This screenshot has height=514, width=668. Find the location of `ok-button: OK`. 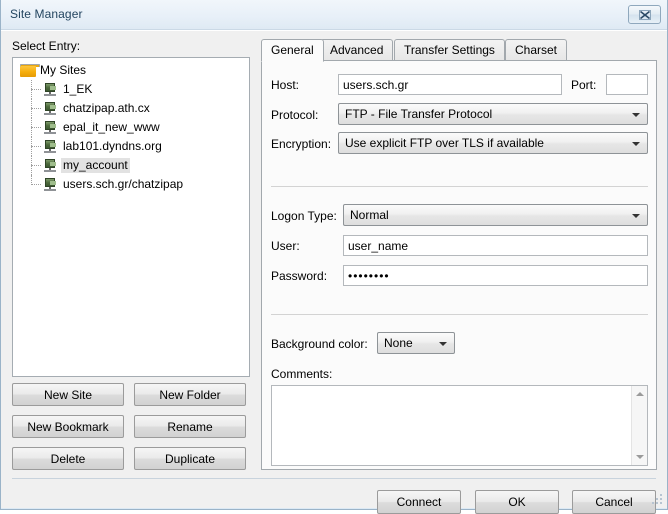

ok-button: OK is located at coordinates (517, 502).